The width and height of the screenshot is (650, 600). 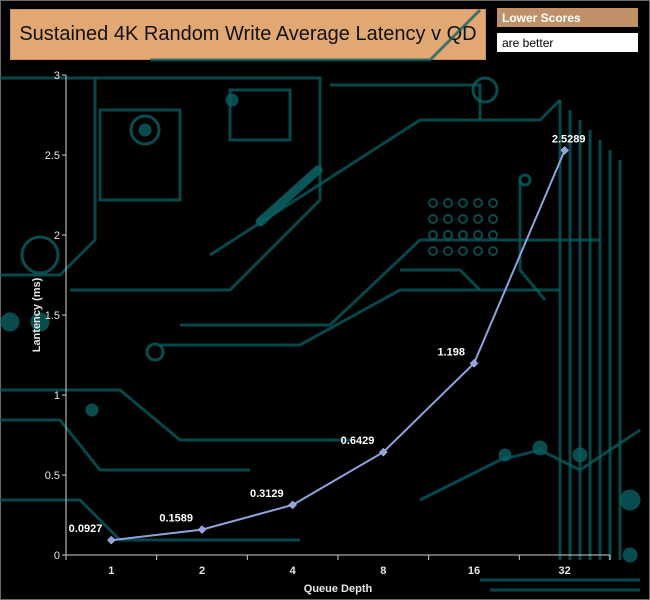 I want to click on y-tick-label: 0, so click(x=57, y=556).